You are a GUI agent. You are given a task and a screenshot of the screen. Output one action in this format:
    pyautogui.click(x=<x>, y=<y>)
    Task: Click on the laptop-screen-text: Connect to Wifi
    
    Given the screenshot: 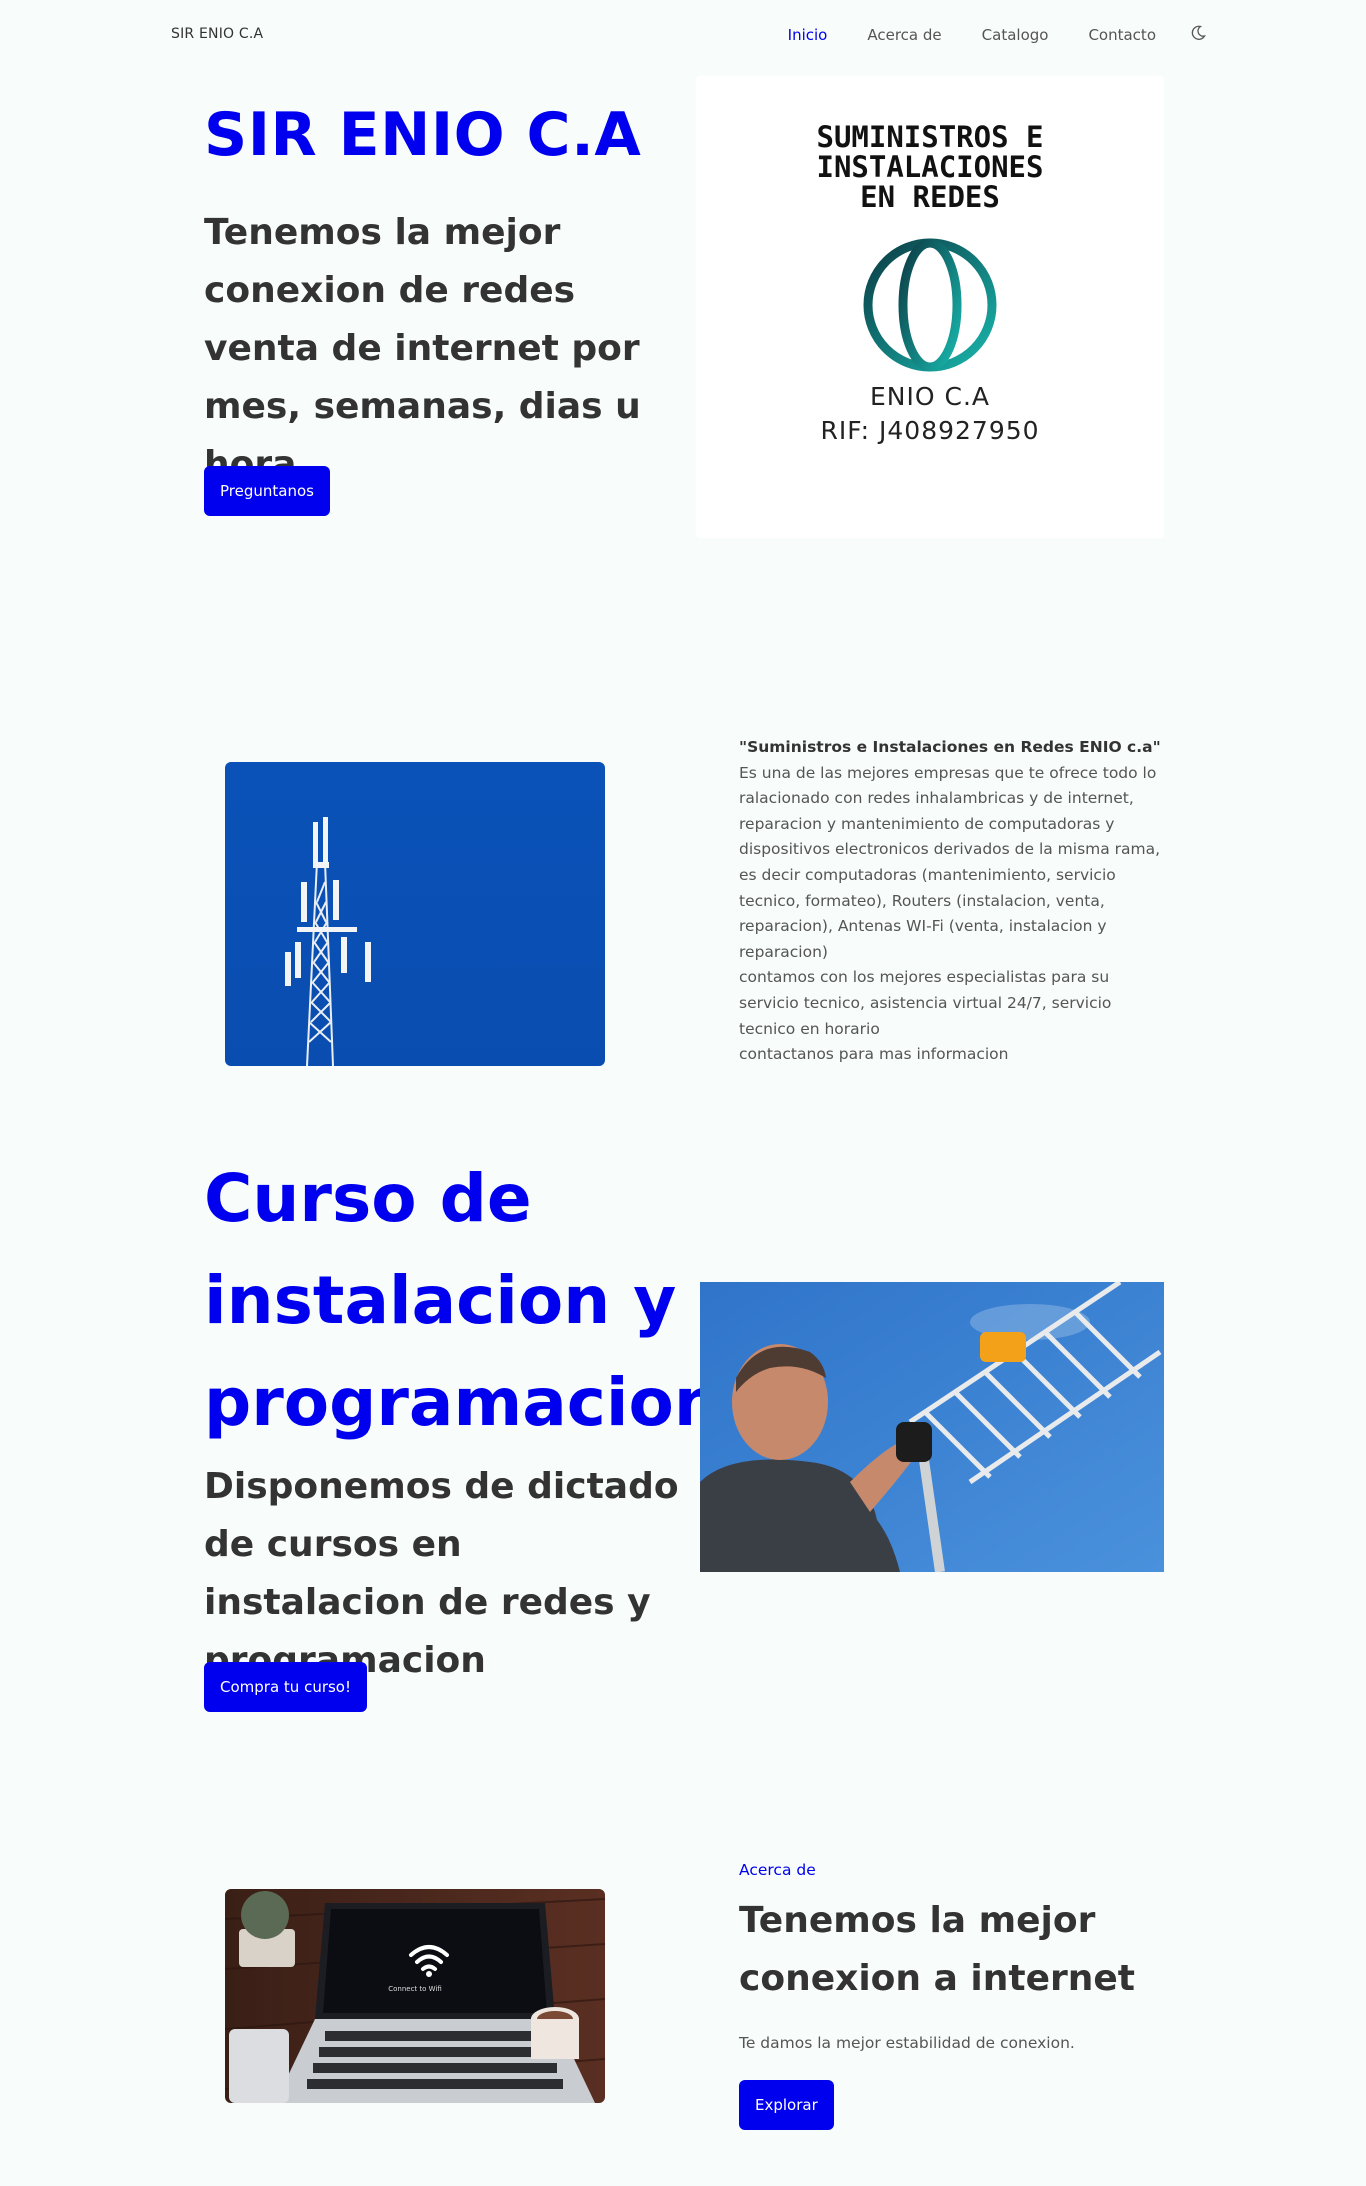 What is the action you would take?
    pyautogui.click(x=415, y=1989)
    